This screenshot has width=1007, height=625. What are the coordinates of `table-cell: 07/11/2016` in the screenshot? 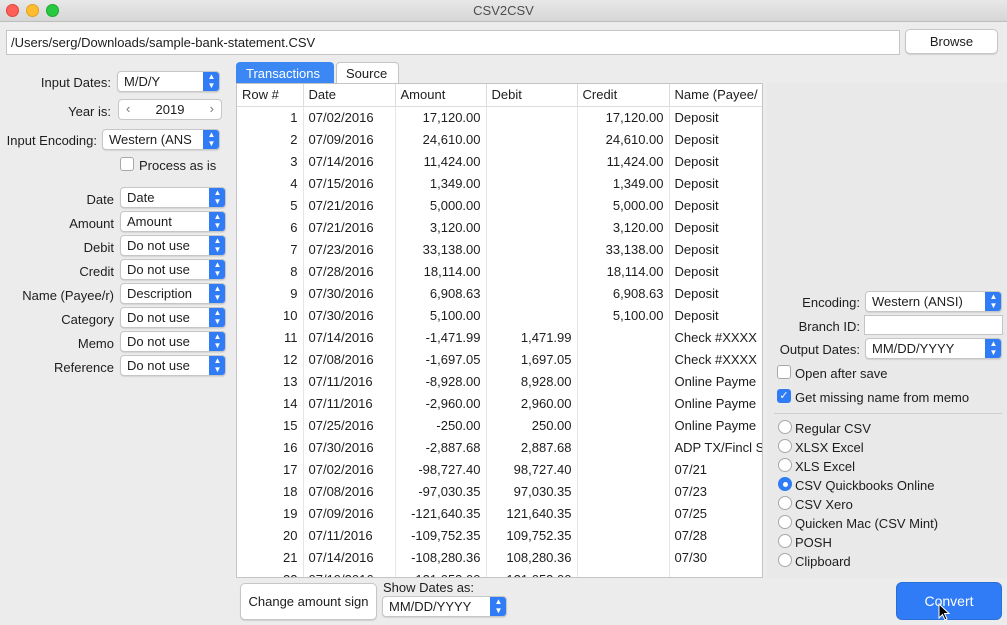 It's located at (349, 535).